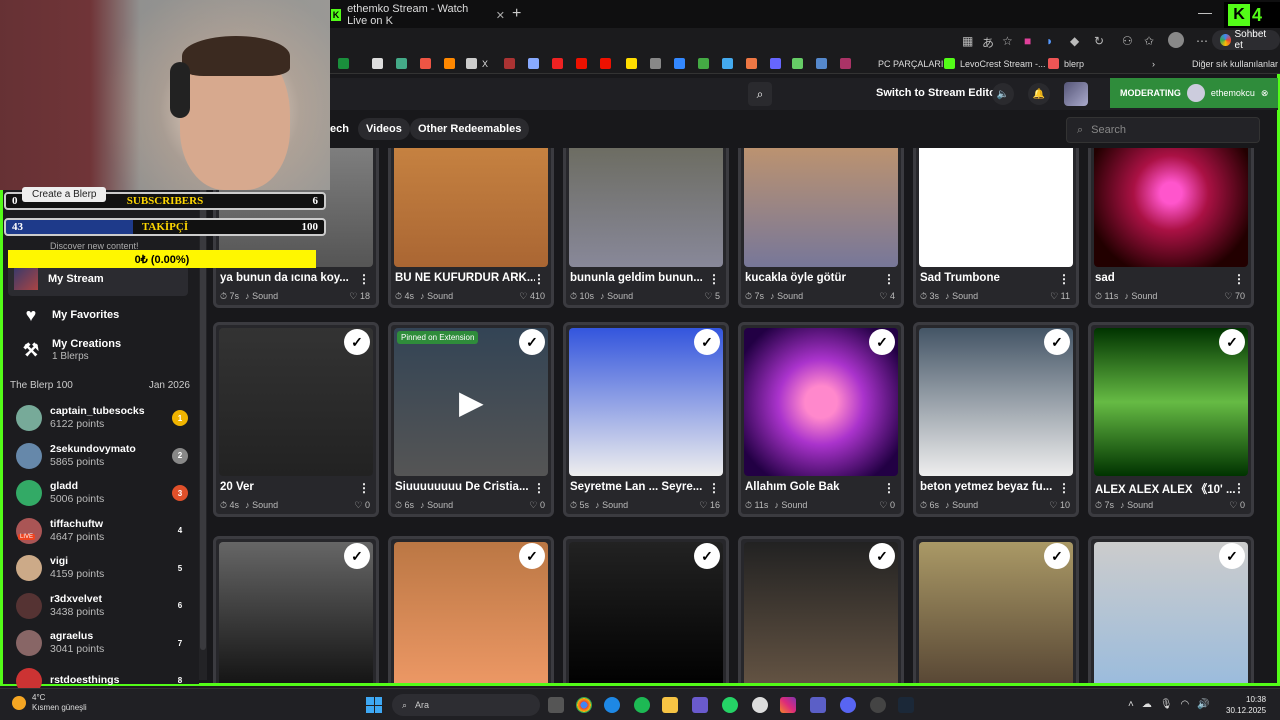 The width and height of the screenshot is (1280, 720). Describe the element at coordinates (1153, 64) in the screenshot. I see `chevron-right-icon: ›` at that location.